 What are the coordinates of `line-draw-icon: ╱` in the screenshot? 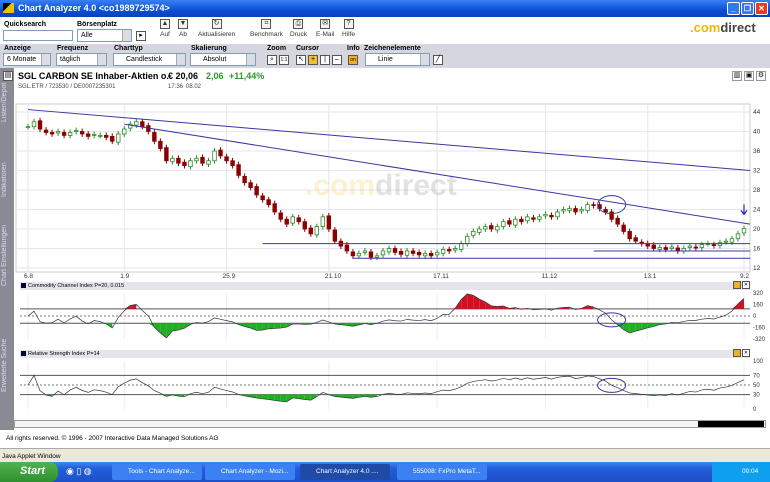 It's located at (438, 60).